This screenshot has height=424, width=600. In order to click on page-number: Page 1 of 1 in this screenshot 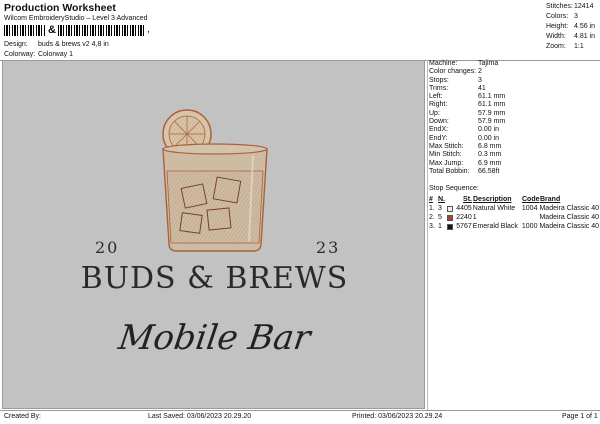, I will do `click(580, 416)`.